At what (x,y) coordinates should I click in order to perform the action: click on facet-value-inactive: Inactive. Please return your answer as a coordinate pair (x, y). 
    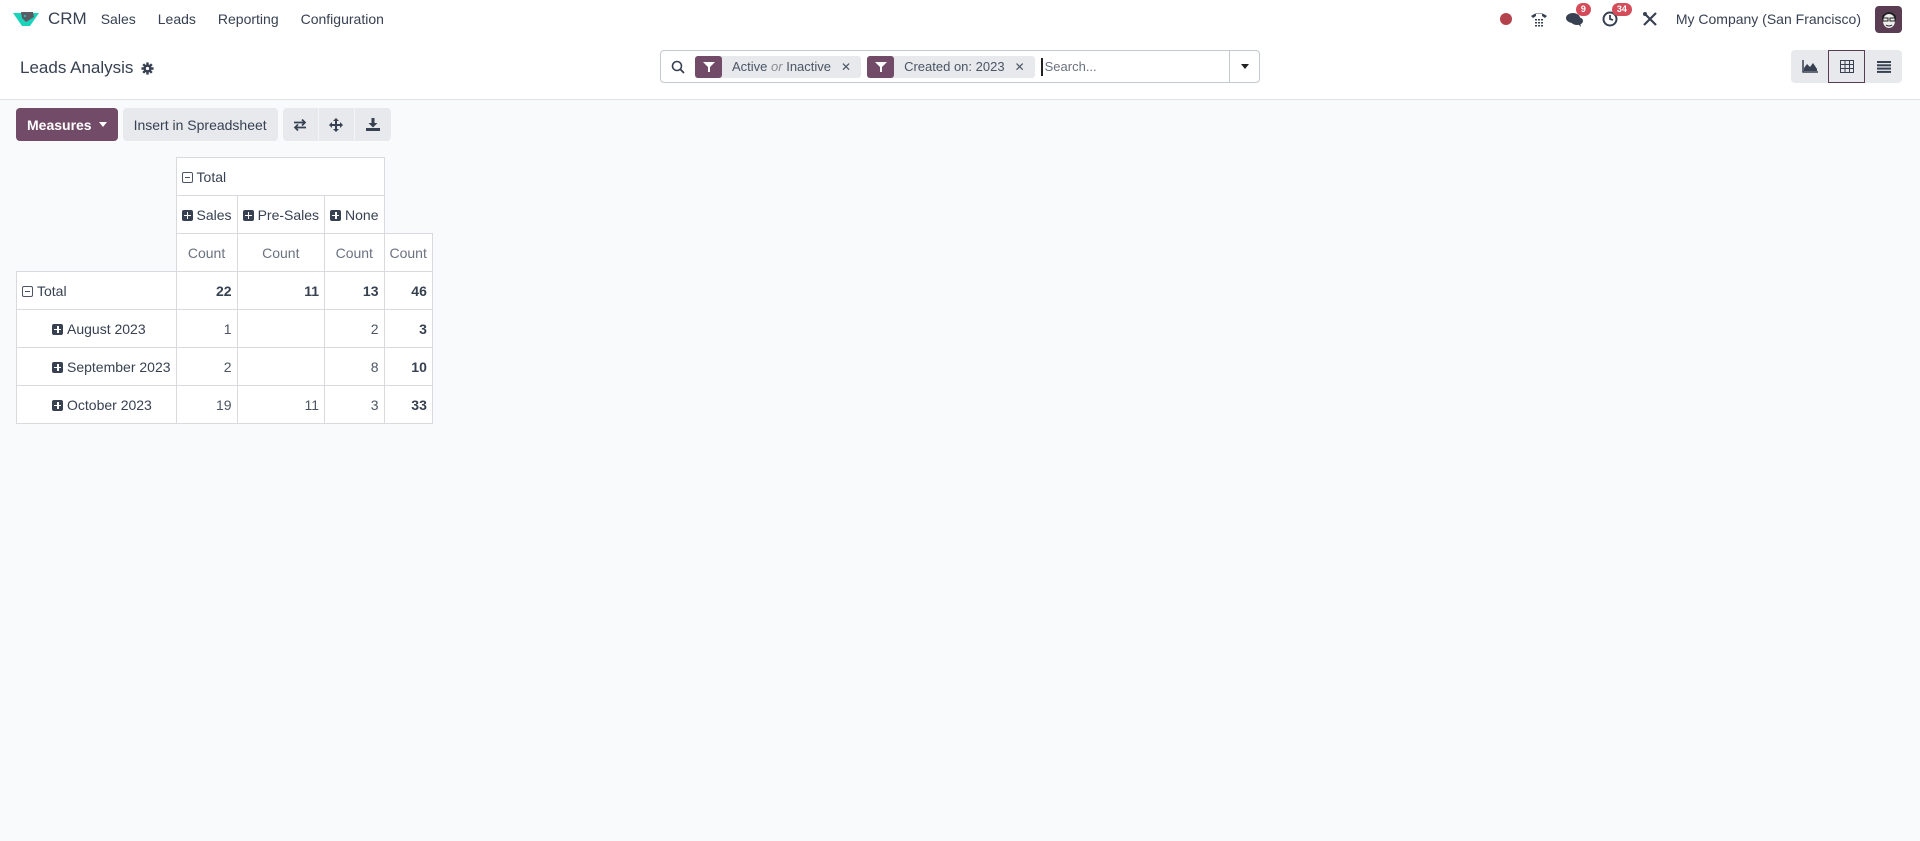
    Looking at the image, I should click on (809, 66).